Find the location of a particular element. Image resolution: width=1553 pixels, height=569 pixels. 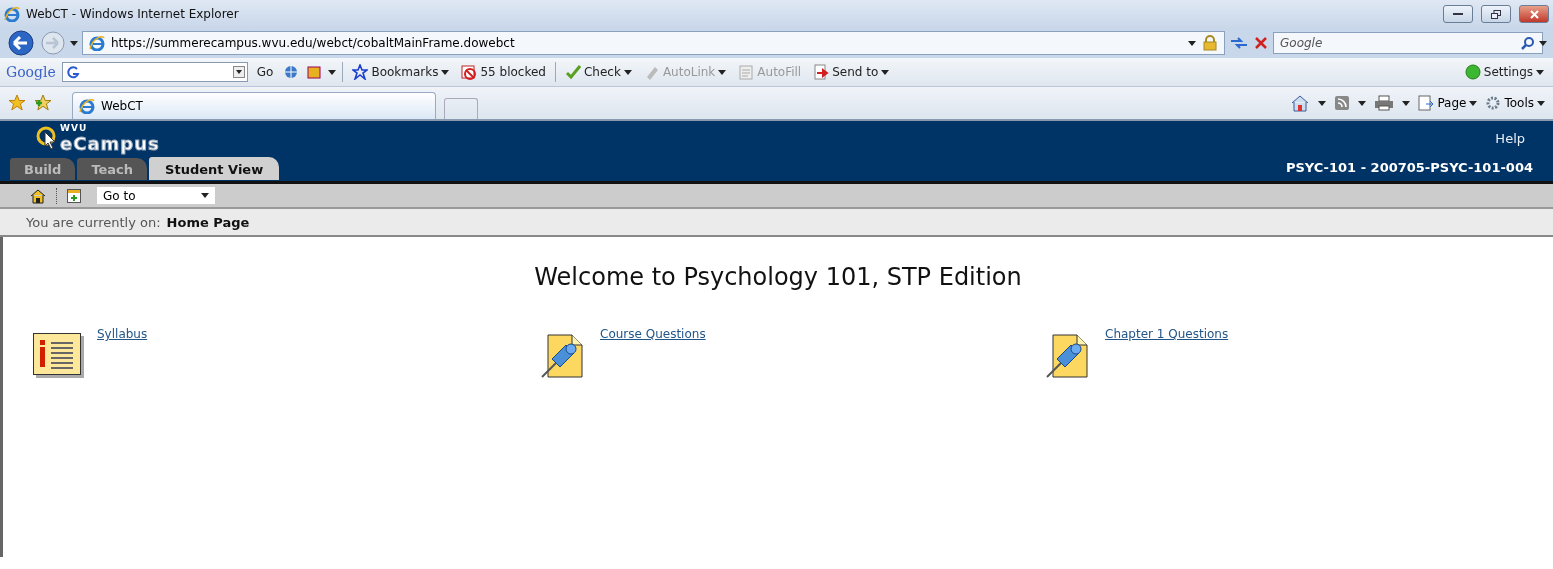

send-icon is located at coordinates (821, 72).